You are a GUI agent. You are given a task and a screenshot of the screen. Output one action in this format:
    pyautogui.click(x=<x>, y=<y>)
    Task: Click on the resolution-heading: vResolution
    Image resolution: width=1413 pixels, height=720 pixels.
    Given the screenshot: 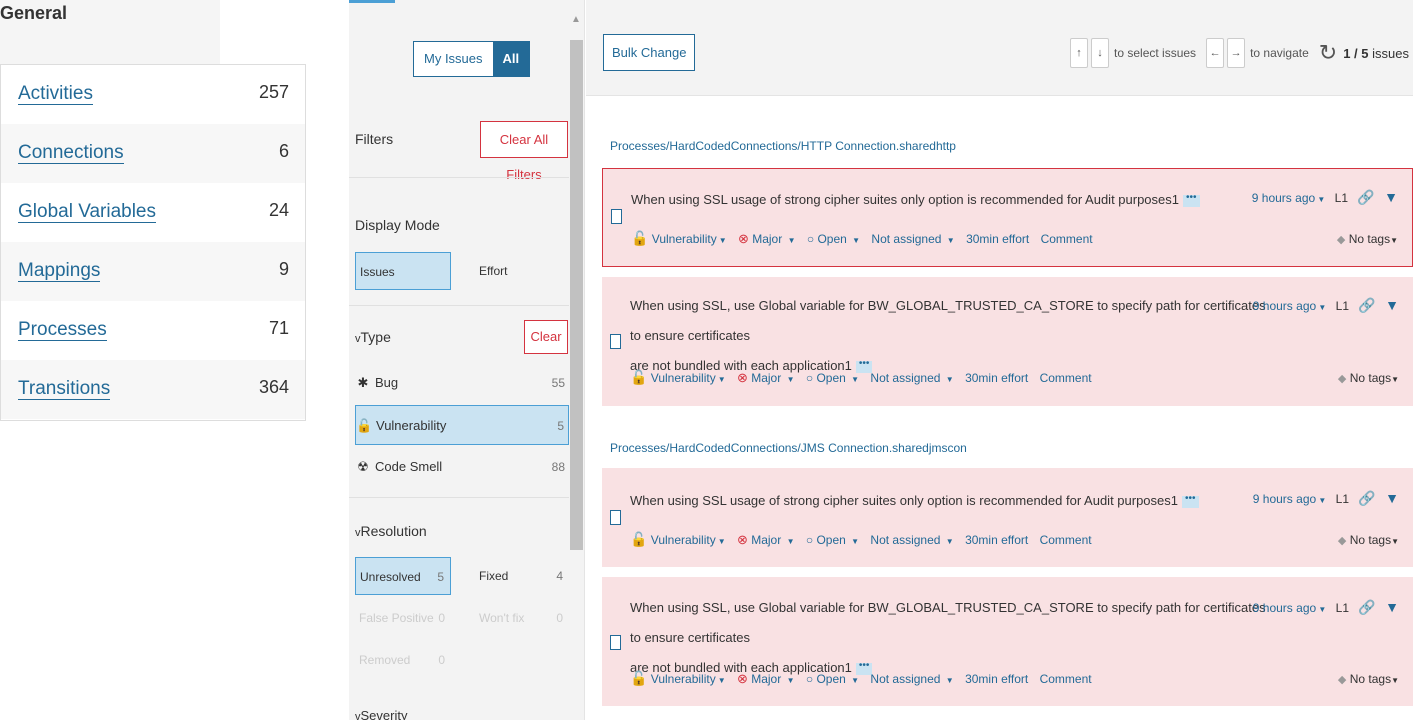 What is the action you would take?
    pyautogui.click(x=391, y=531)
    